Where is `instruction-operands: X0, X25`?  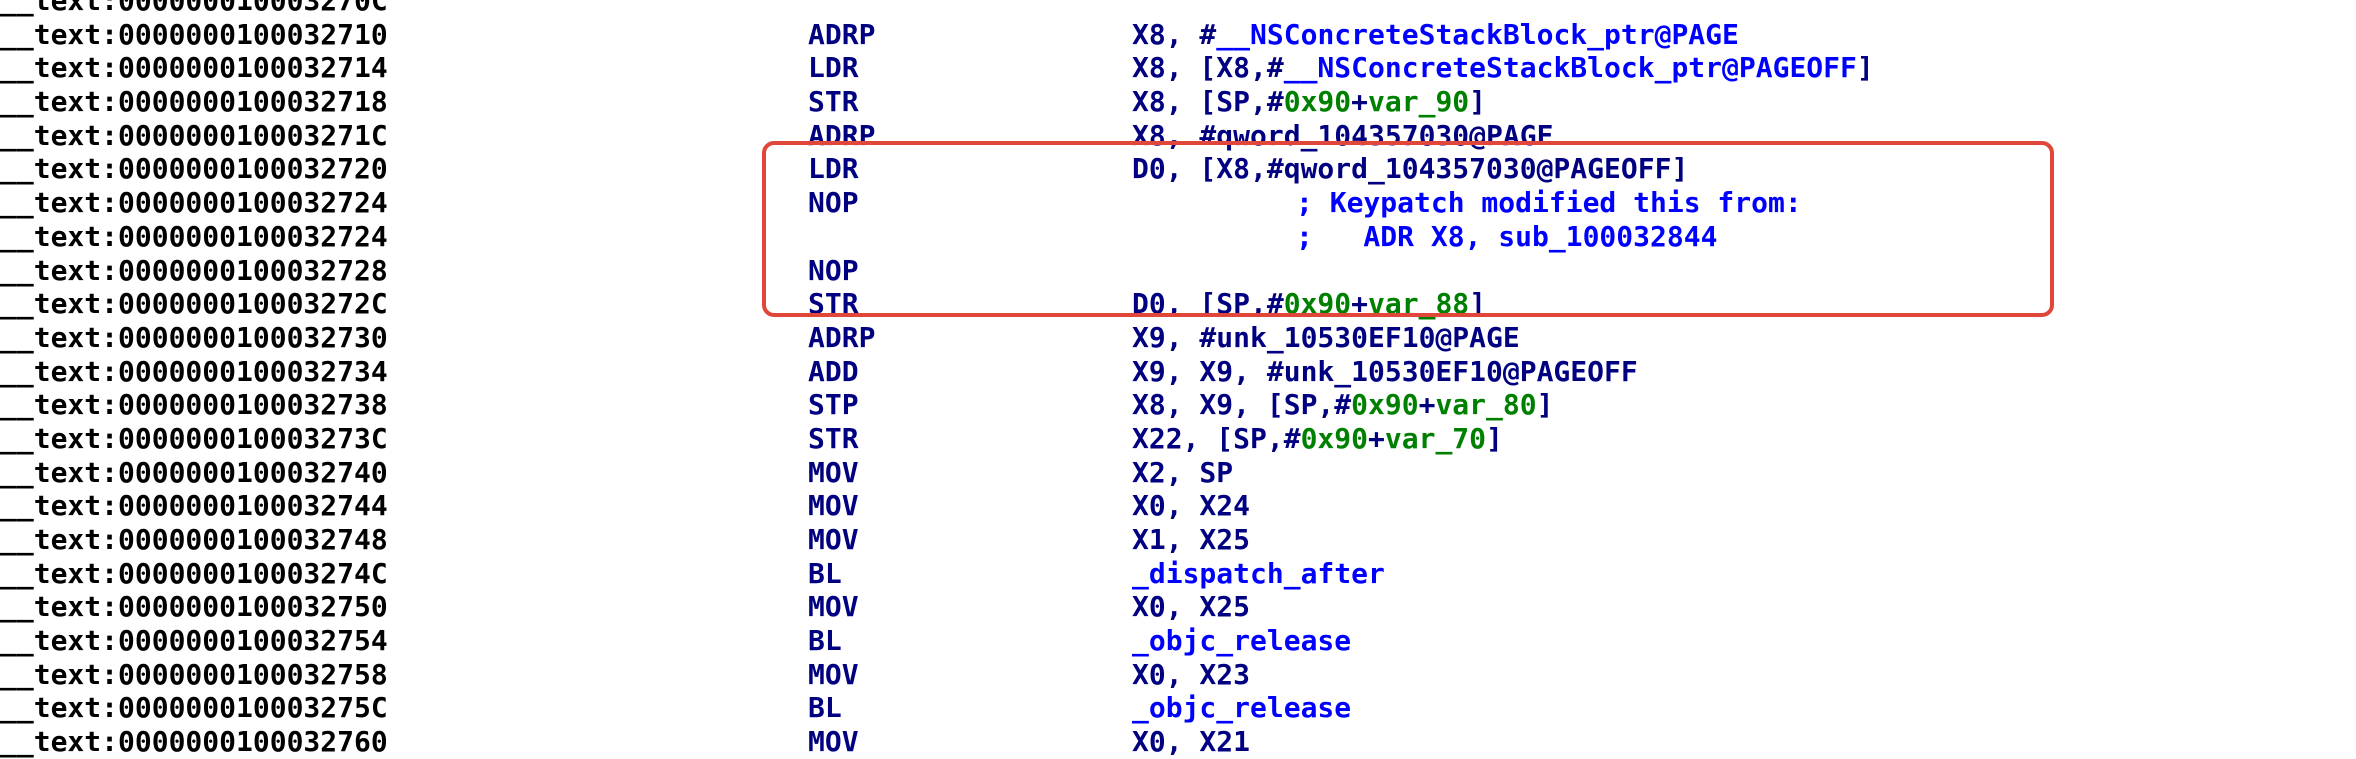
instruction-operands: X0, X25 is located at coordinates (1191, 607).